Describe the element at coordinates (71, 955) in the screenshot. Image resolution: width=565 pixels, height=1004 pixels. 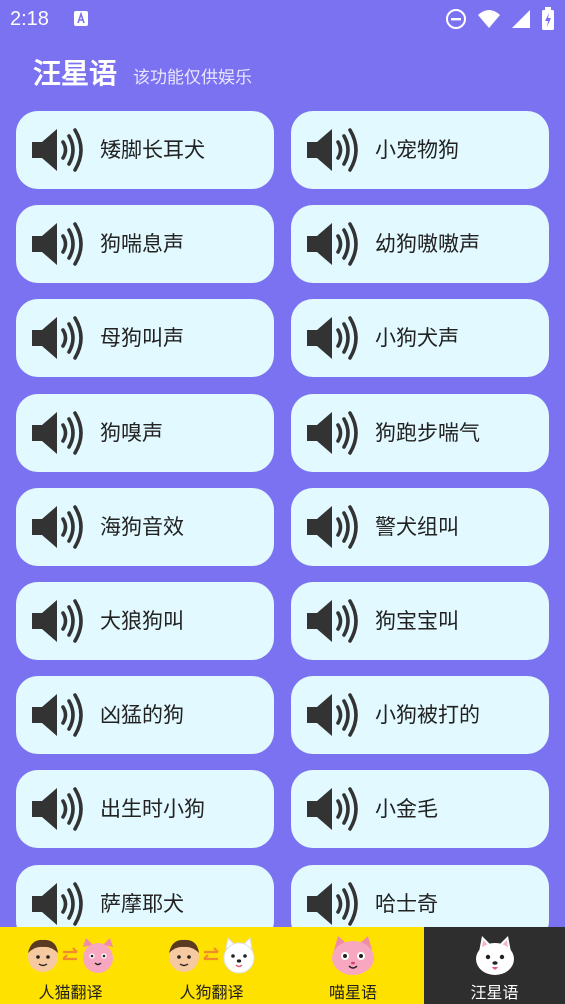
I see `human-to-cat-icon` at that location.